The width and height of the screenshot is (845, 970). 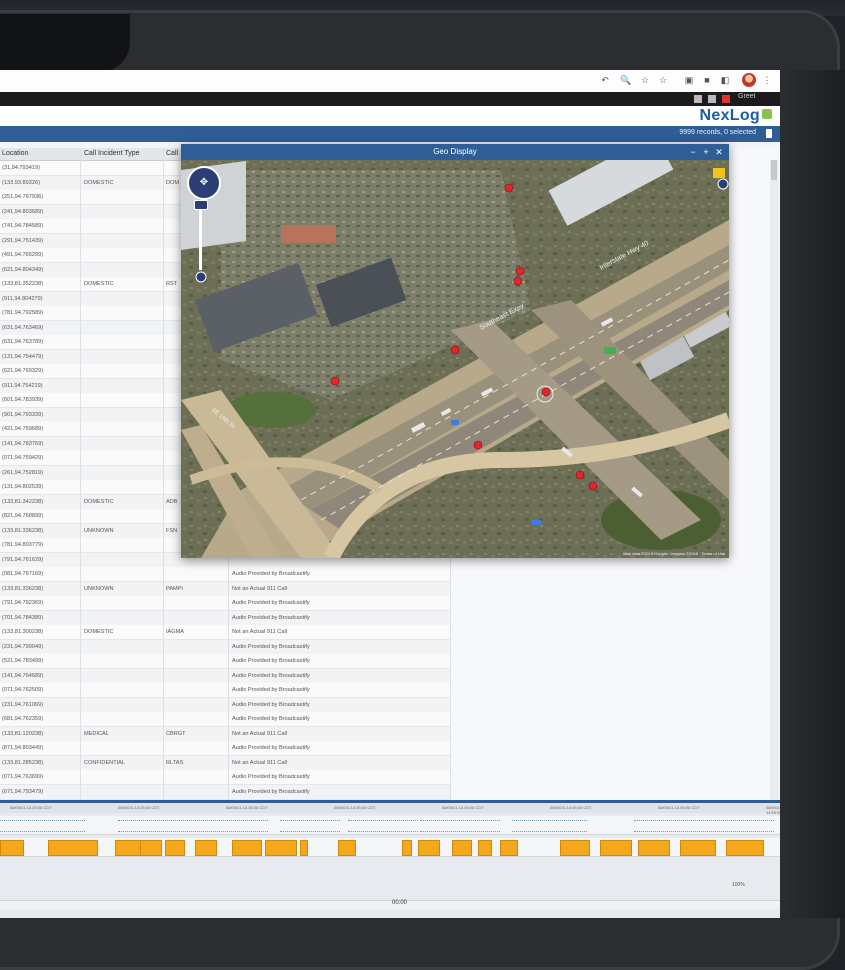 I want to click on cell-location: (521,94.783499), so click(x=23, y=661).